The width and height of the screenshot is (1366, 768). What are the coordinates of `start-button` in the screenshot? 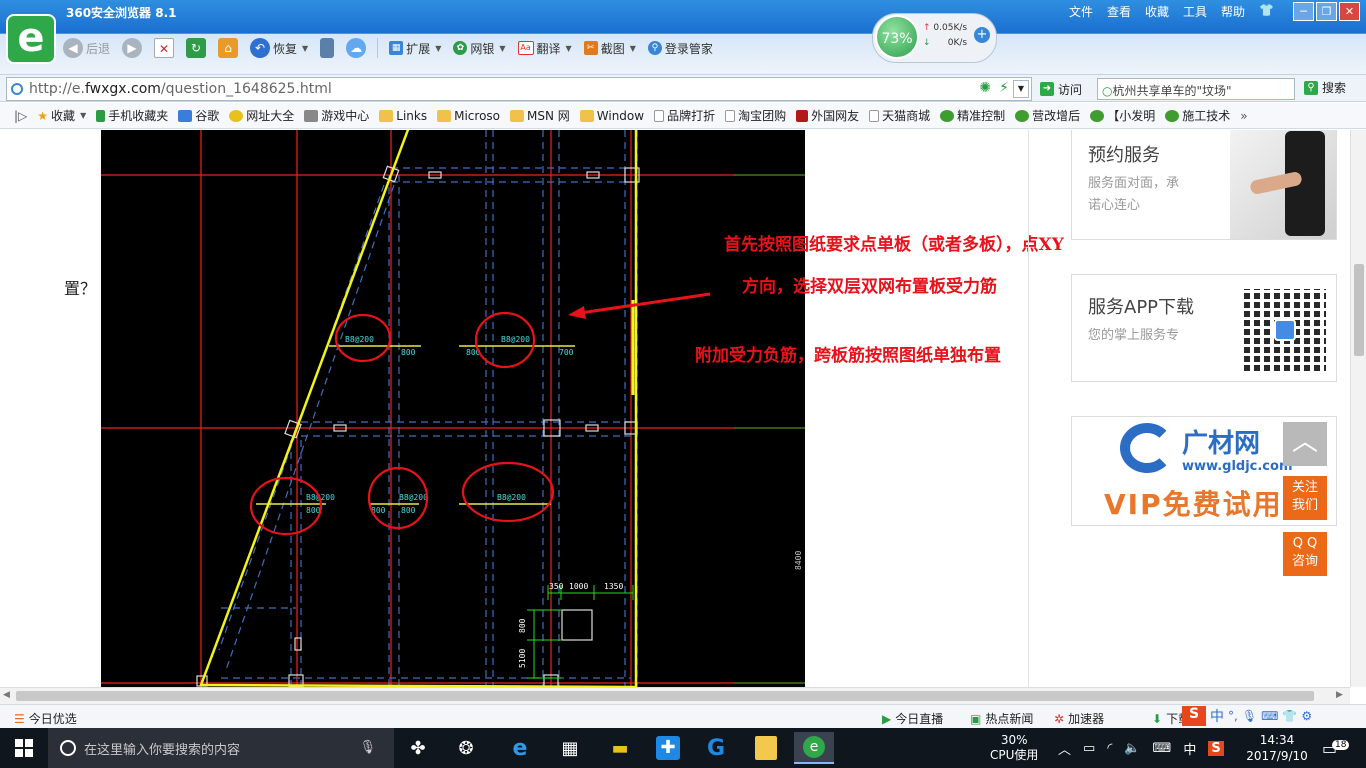 It's located at (24, 748).